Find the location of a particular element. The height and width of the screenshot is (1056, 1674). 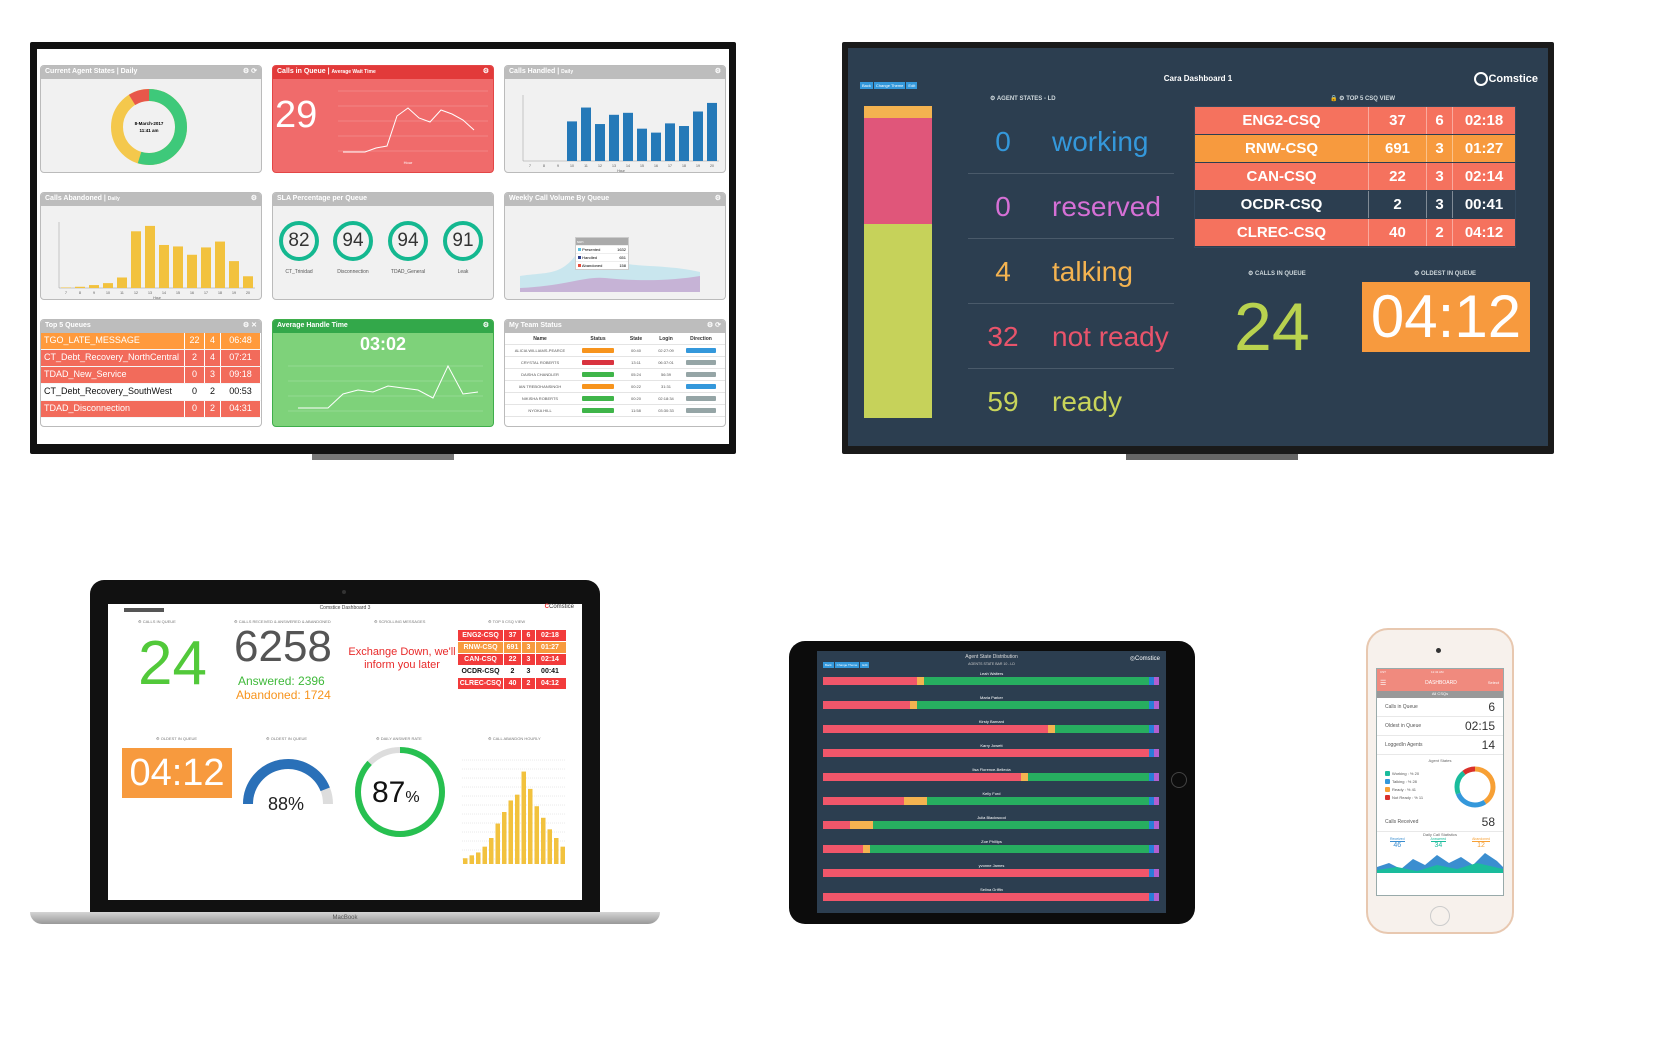

gear-icon: ⚙ ✕ is located at coordinates (250, 325).